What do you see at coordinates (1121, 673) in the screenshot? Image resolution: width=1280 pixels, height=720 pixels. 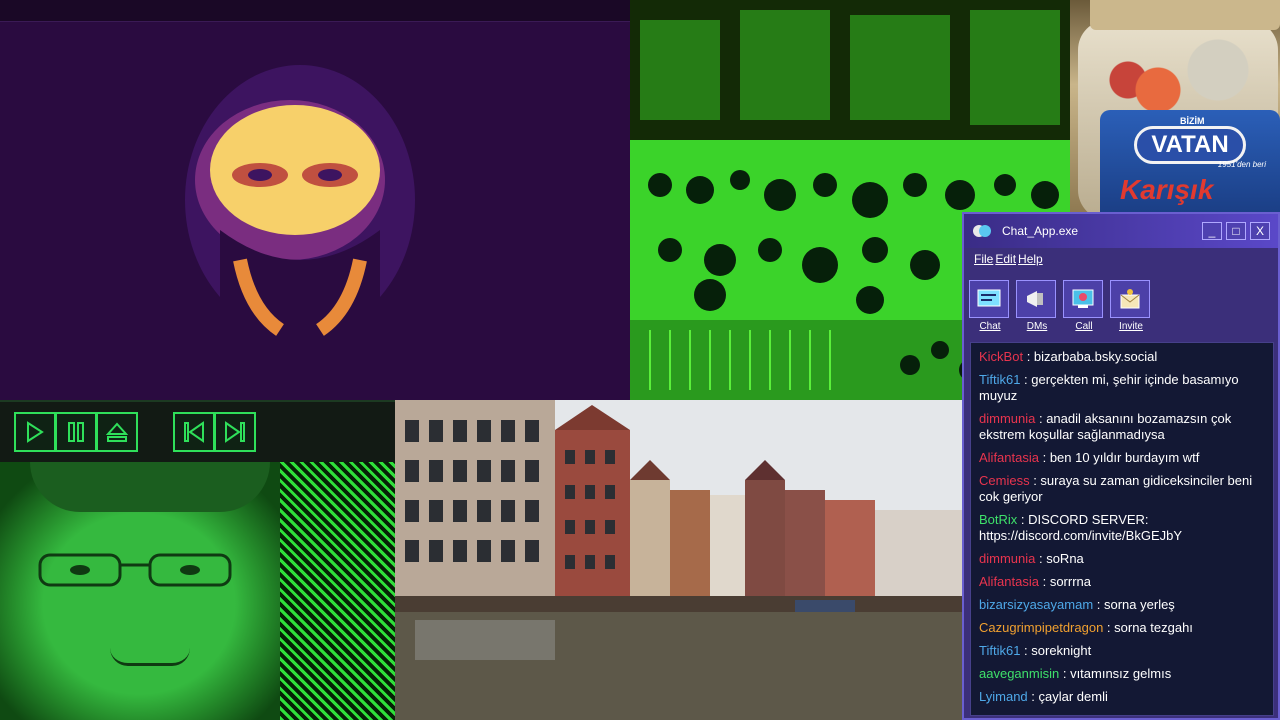 I see `chat-text: vıtamınsız gelmıs` at bounding box center [1121, 673].